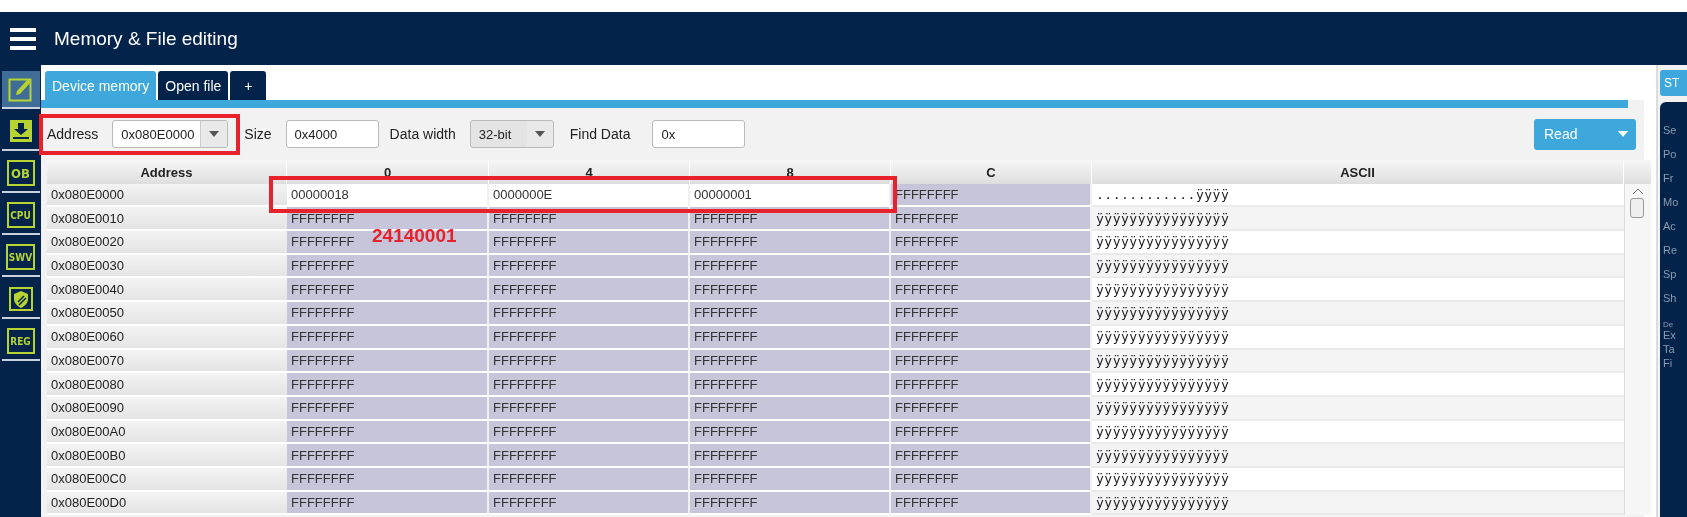 The image size is (1687, 517). What do you see at coordinates (1669, 324) in the screenshot?
I see `info-label: De` at bounding box center [1669, 324].